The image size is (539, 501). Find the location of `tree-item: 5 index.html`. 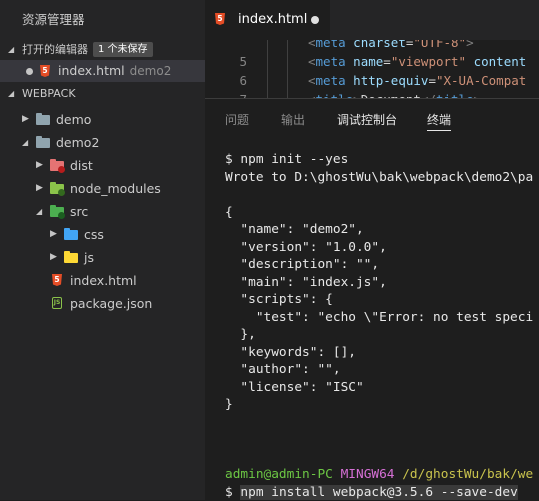

tree-item: 5 index.html is located at coordinates (102, 280).